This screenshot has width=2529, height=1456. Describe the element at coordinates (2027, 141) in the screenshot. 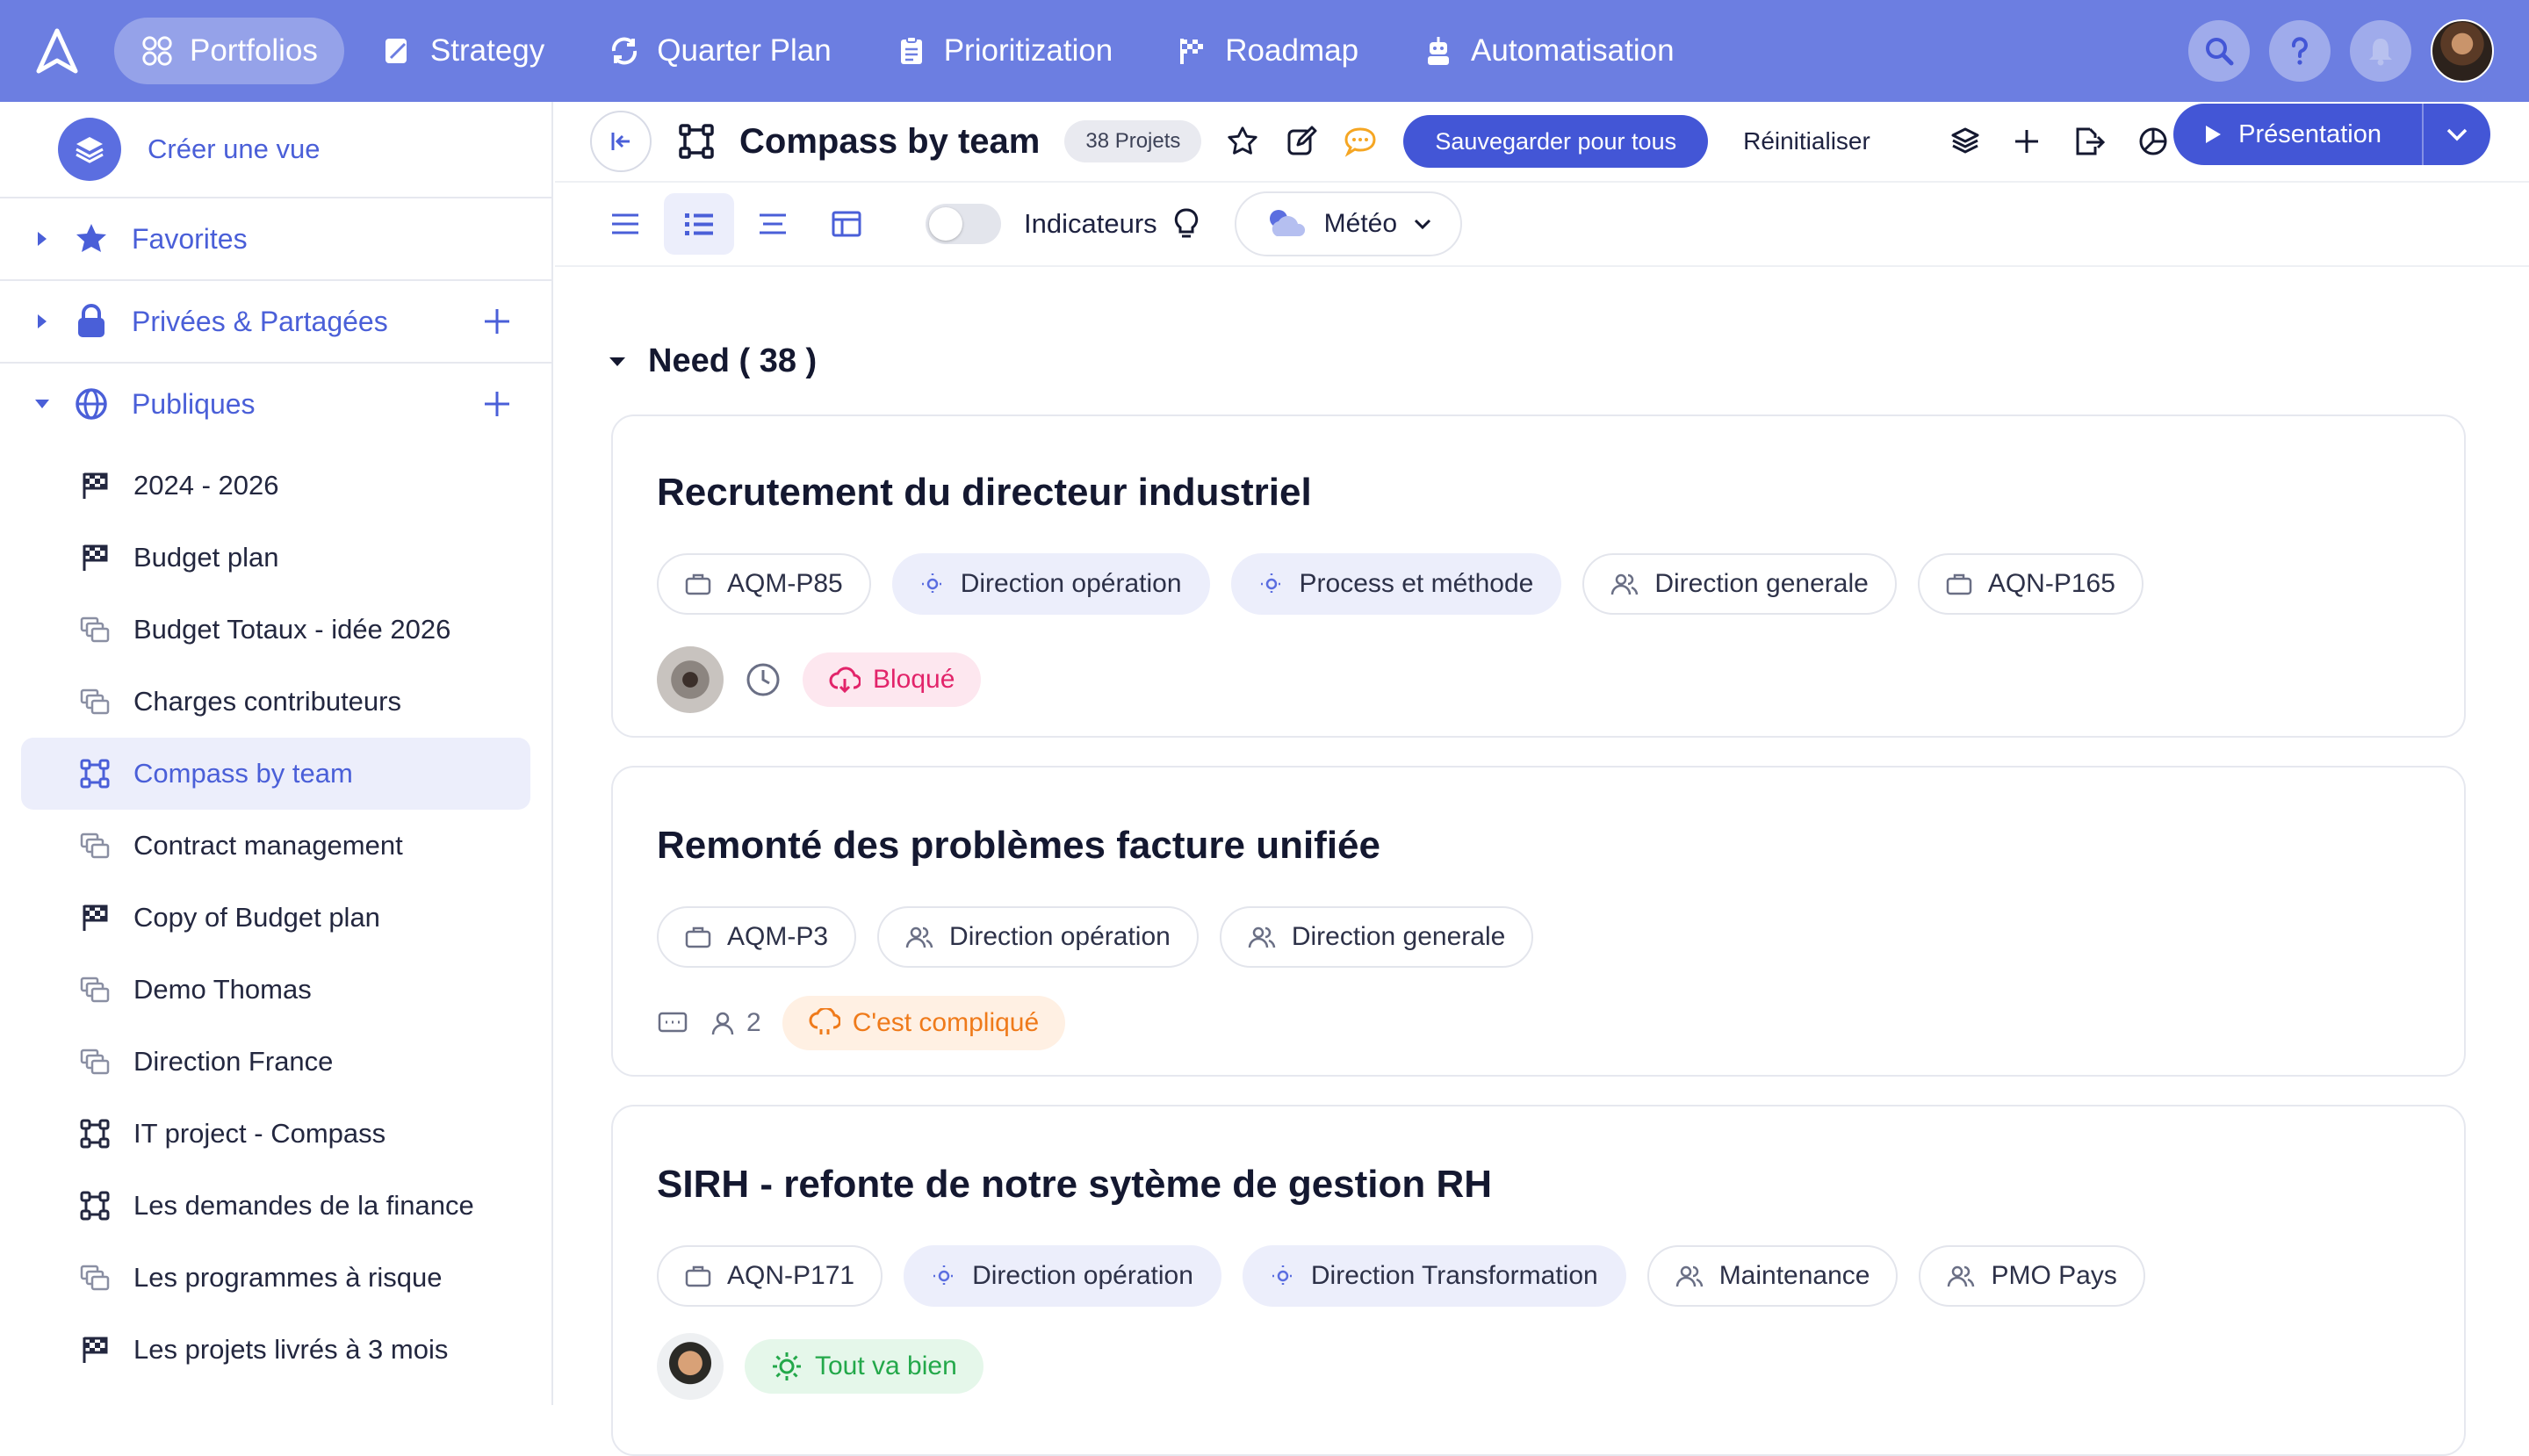

I see `add-icon` at that location.